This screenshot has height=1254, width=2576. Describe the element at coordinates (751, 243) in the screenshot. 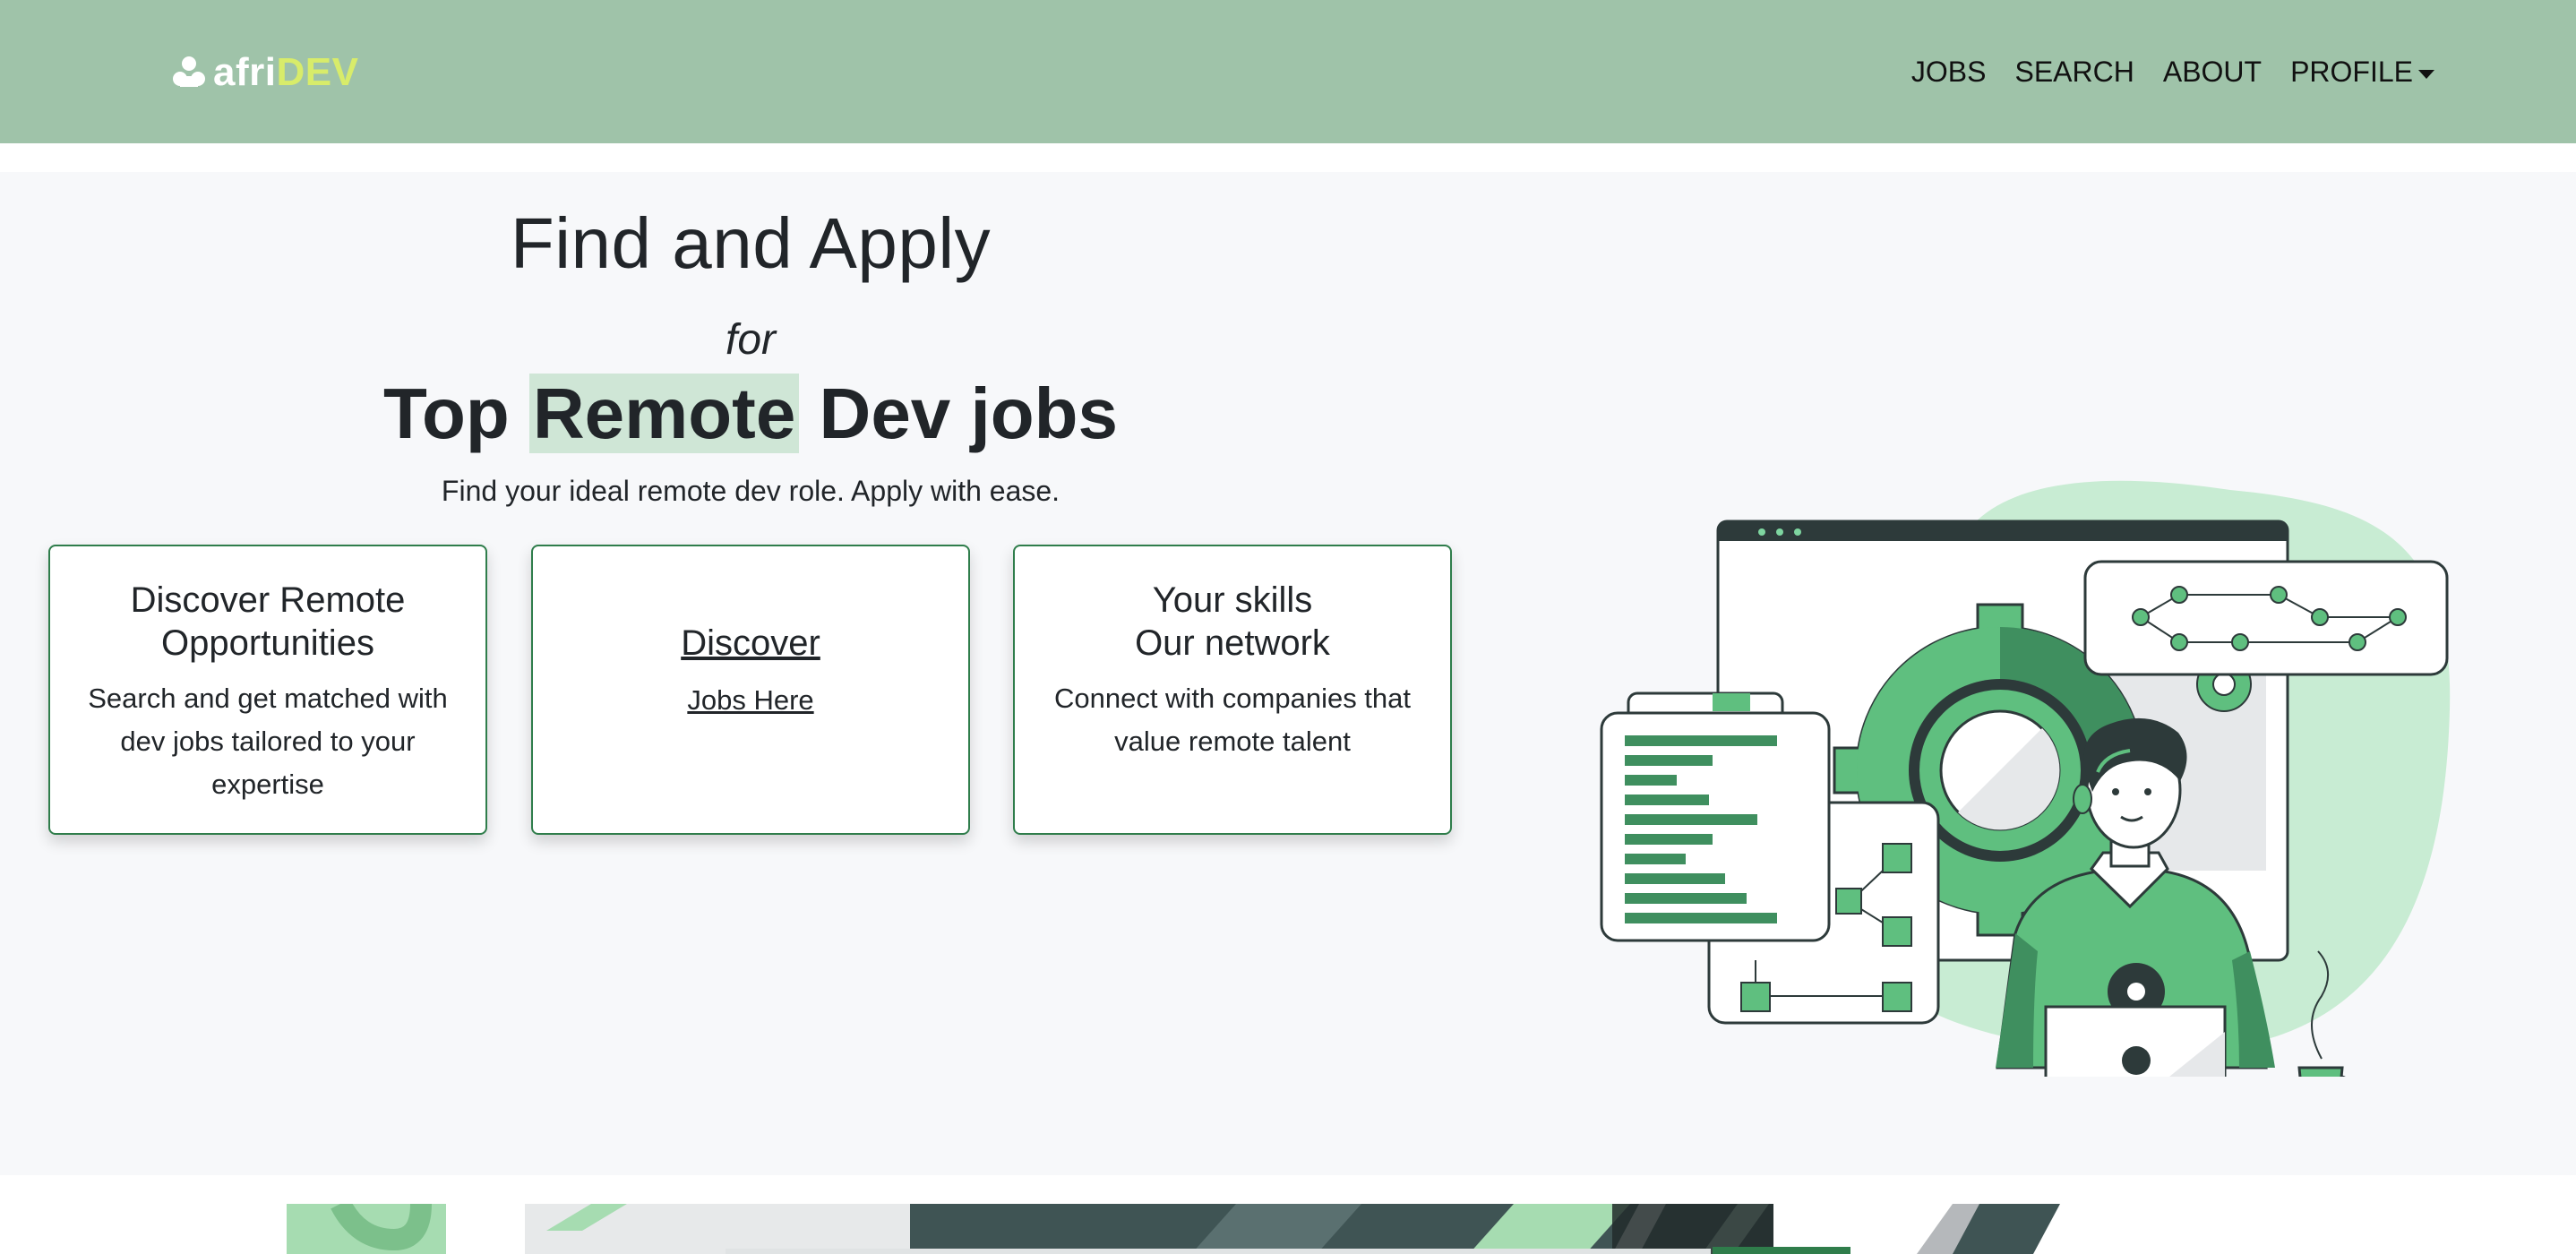

I see `hero-title: Find and Apply` at that location.